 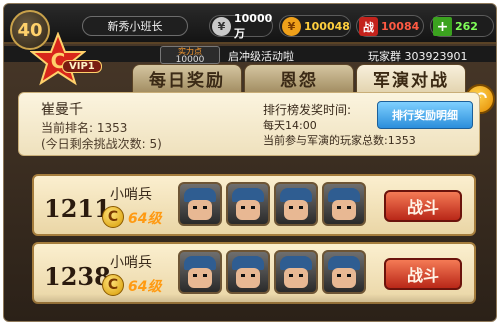 I want to click on gold-coin-icon: ¥, so click(x=291, y=26).